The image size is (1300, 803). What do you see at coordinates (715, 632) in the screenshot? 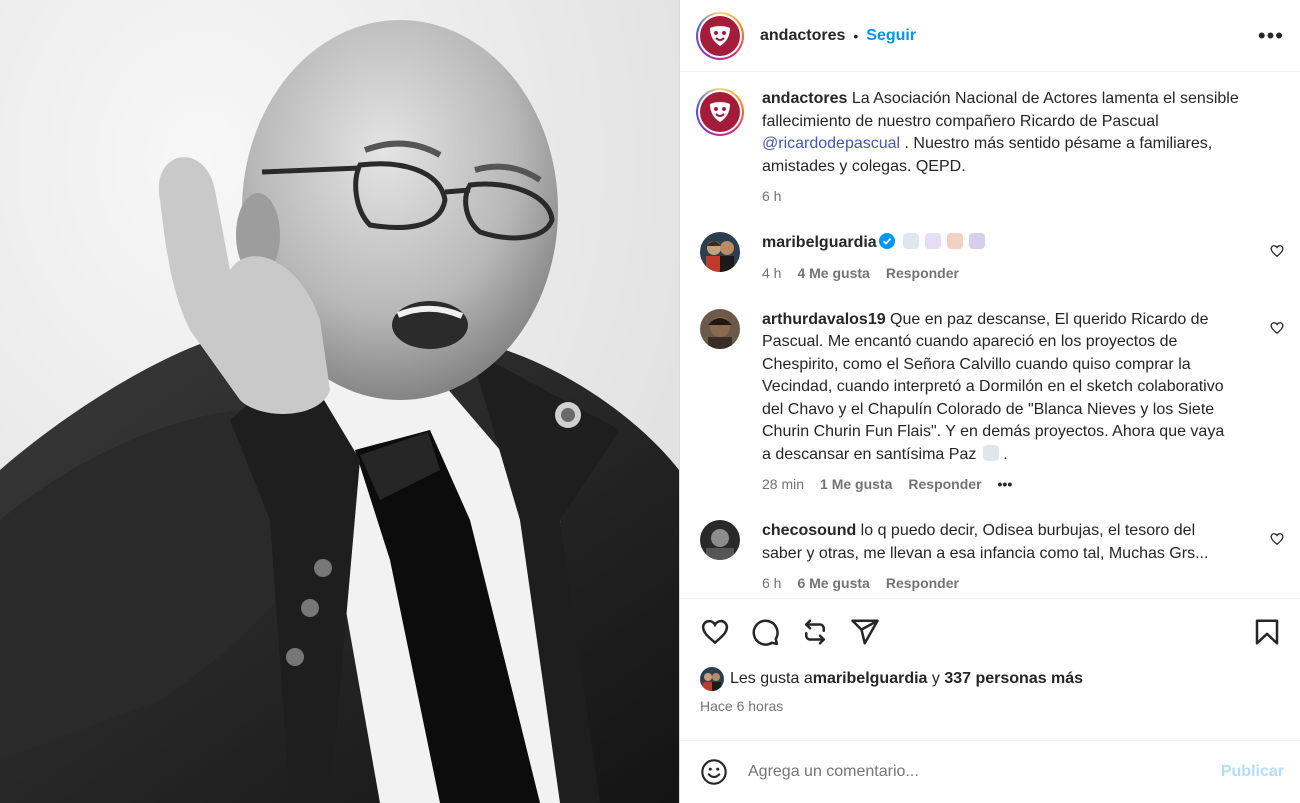
I see `like-heart-icon` at bounding box center [715, 632].